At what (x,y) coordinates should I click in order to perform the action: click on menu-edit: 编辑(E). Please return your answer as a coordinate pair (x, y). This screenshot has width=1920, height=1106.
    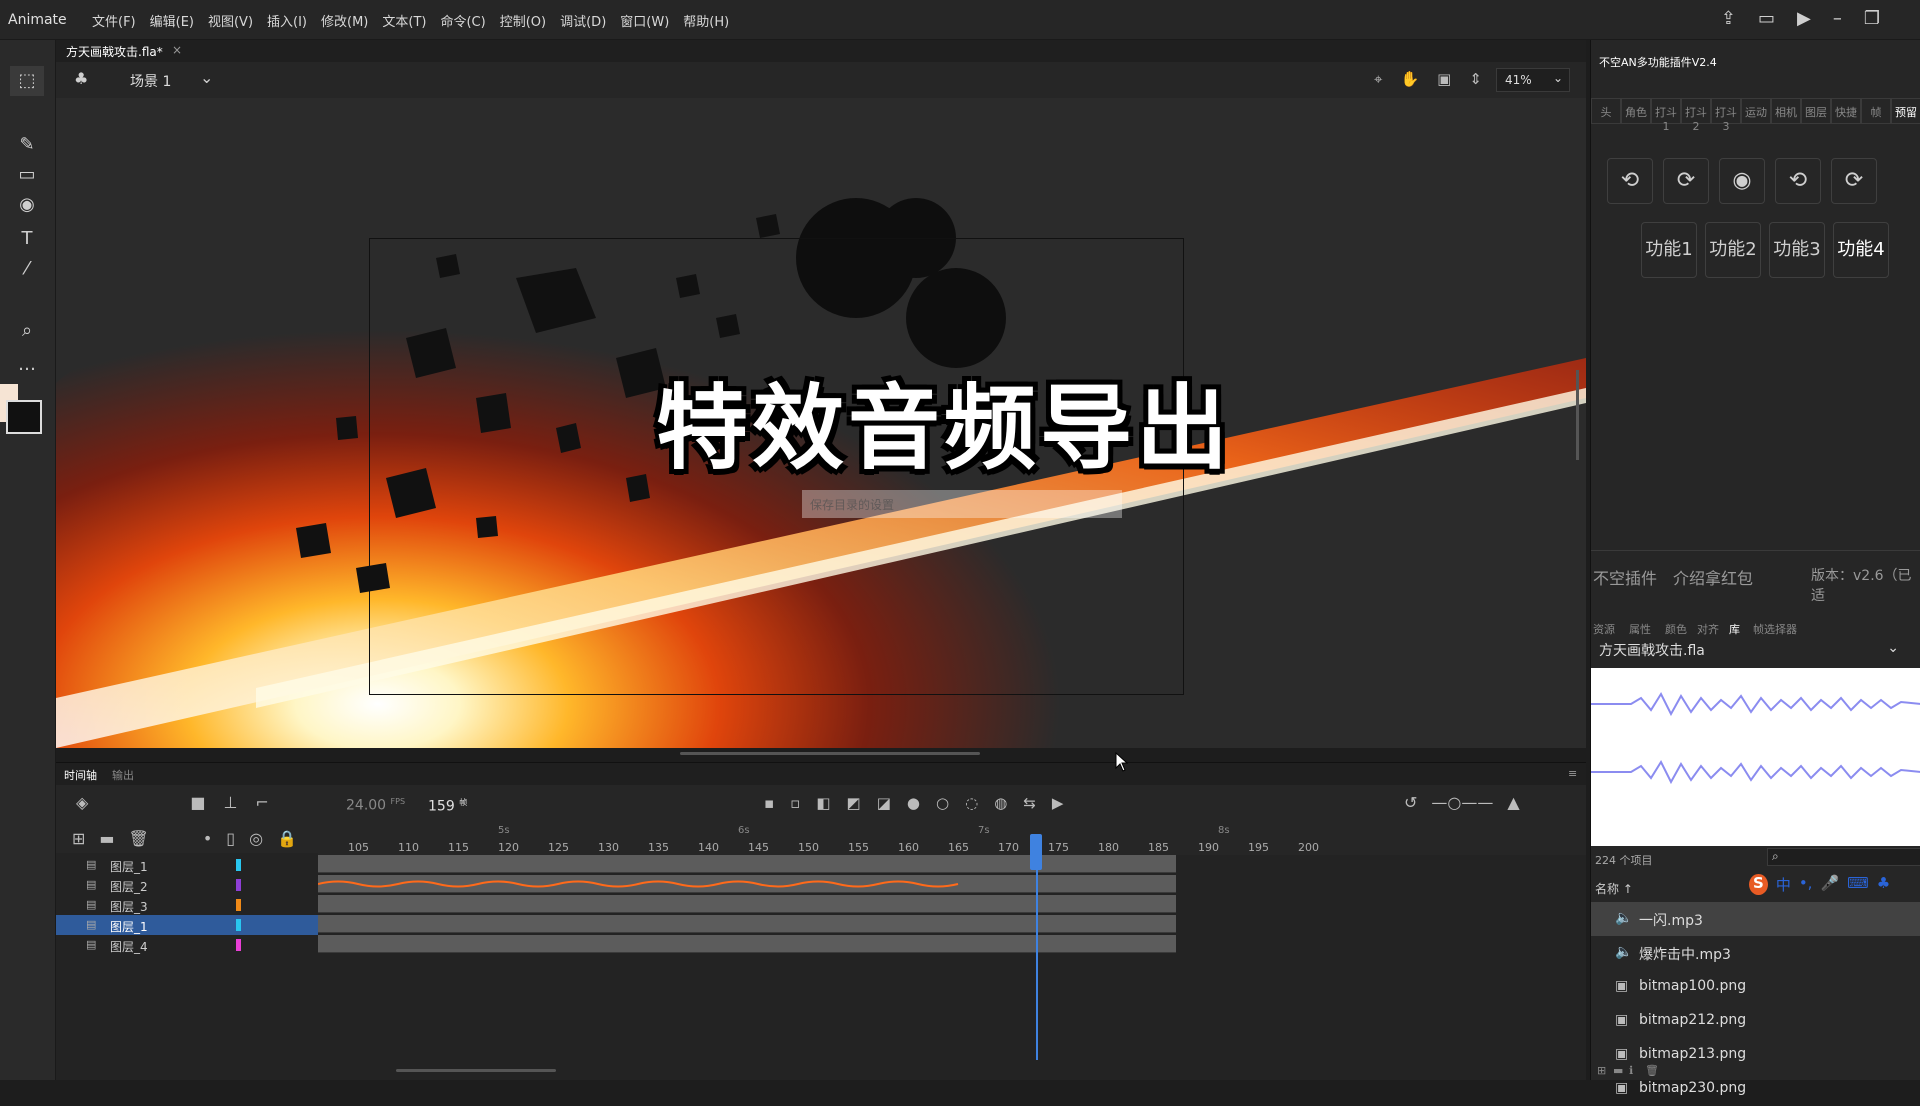
    Looking at the image, I should click on (172, 20).